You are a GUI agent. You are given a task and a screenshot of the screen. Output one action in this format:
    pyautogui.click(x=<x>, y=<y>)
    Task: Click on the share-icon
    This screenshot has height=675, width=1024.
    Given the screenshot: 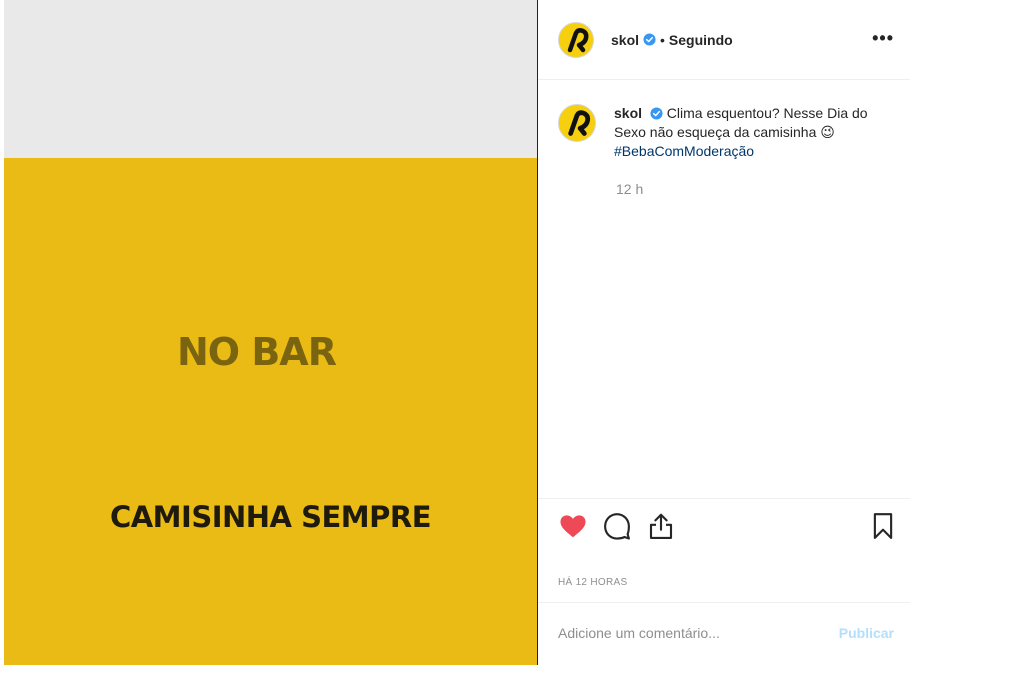 What is the action you would take?
    pyautogui.click(x=661, y=526)
    